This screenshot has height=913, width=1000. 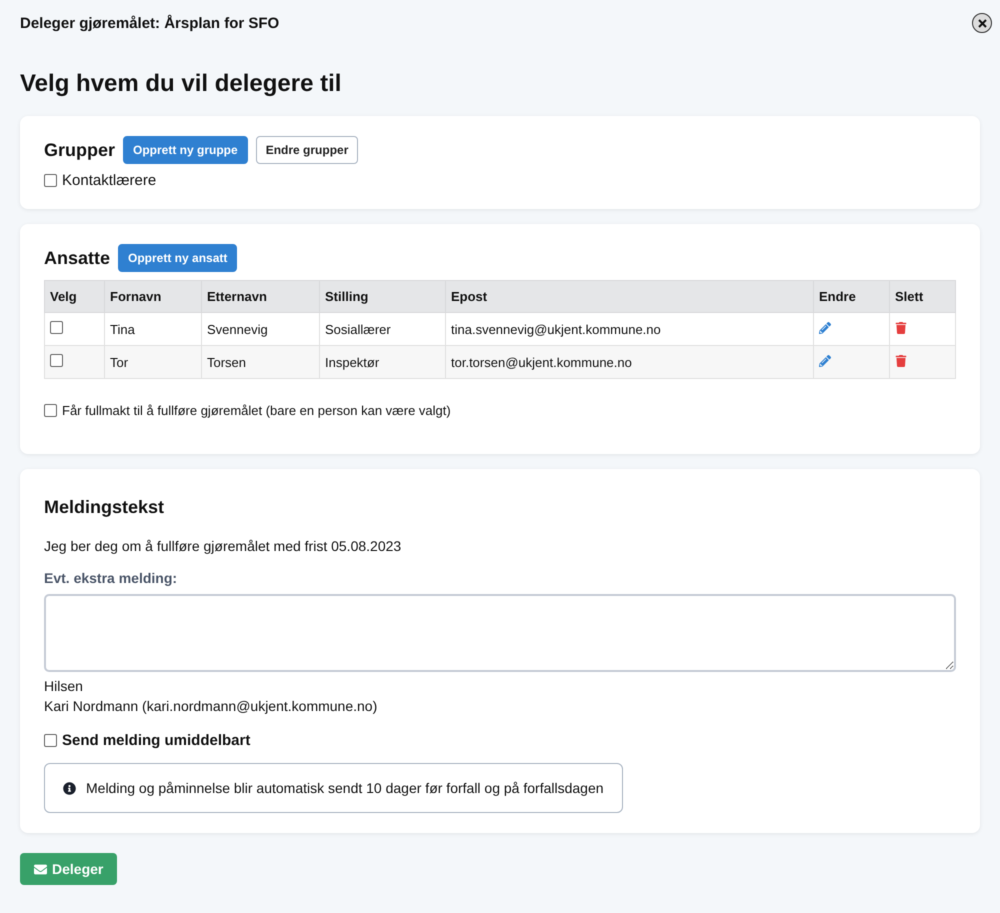 I want to click on close-icon, so click(x=982, y=23).